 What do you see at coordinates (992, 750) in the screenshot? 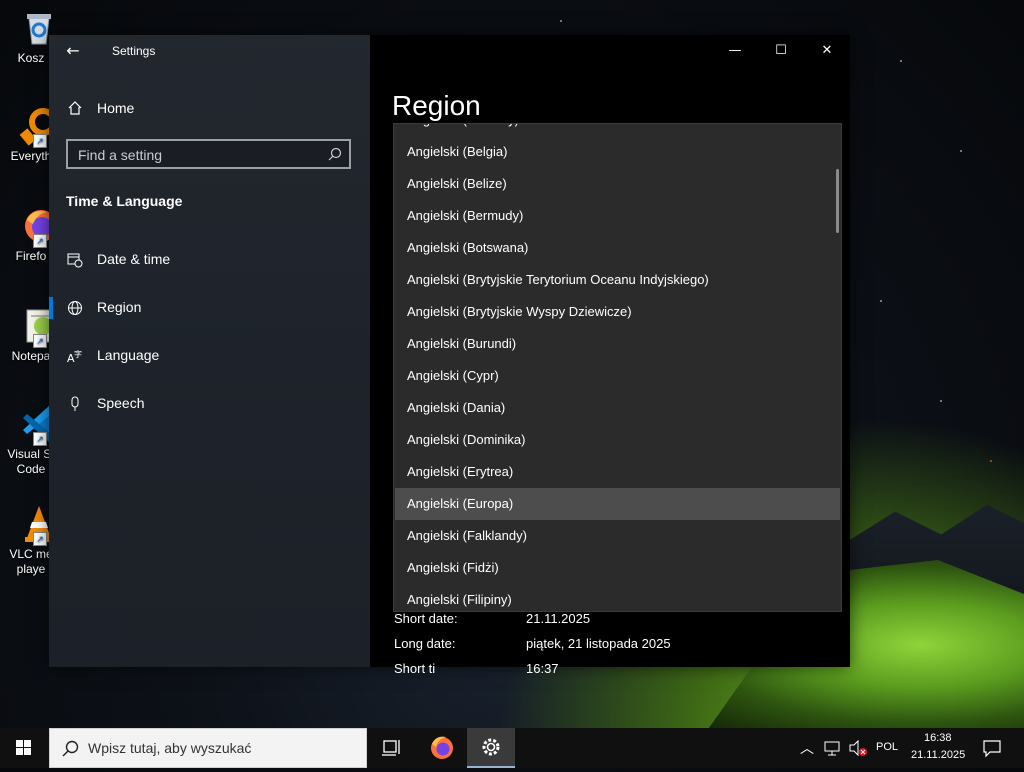
I see `notifications-icon` at bounding box center [992, 750].